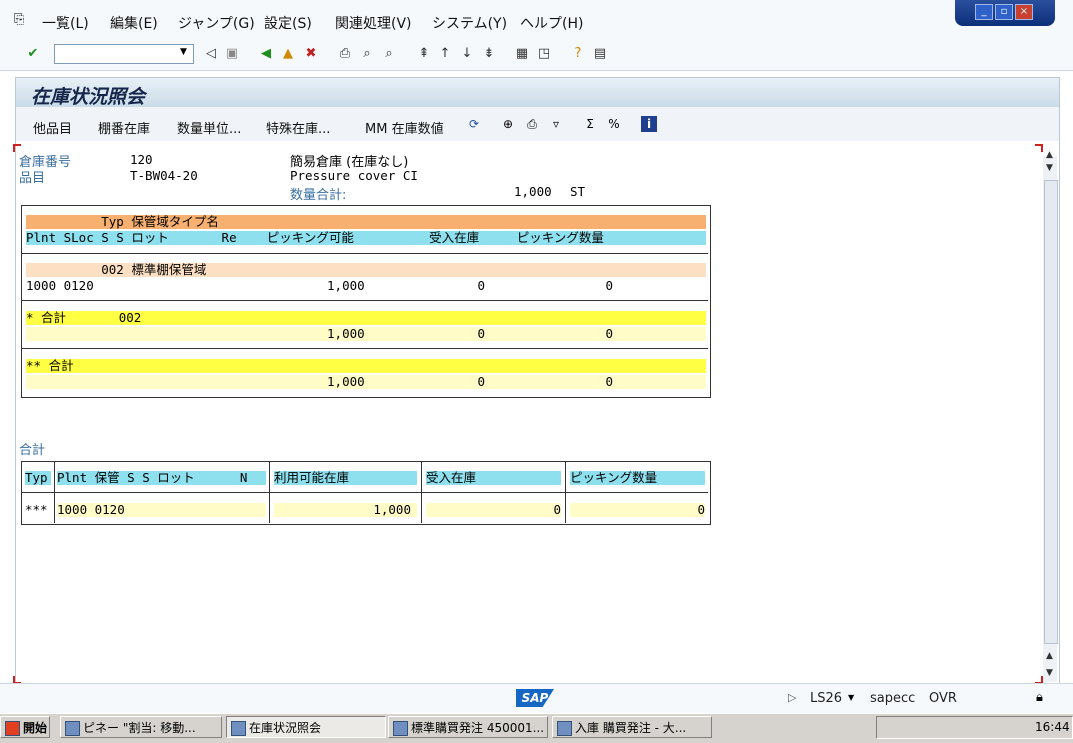 Image resolution: width=1073 pixels, height=743 pixels. What do you see at coordinates (389, 54) in the screenshot?
I see `find-next-icon: ⌕` at bounding box center [389, 54].